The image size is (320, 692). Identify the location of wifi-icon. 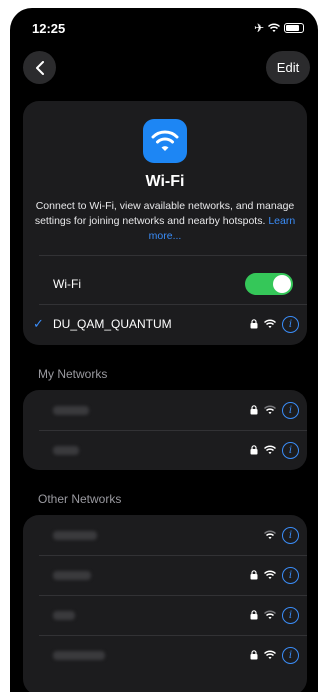
(165, 140).